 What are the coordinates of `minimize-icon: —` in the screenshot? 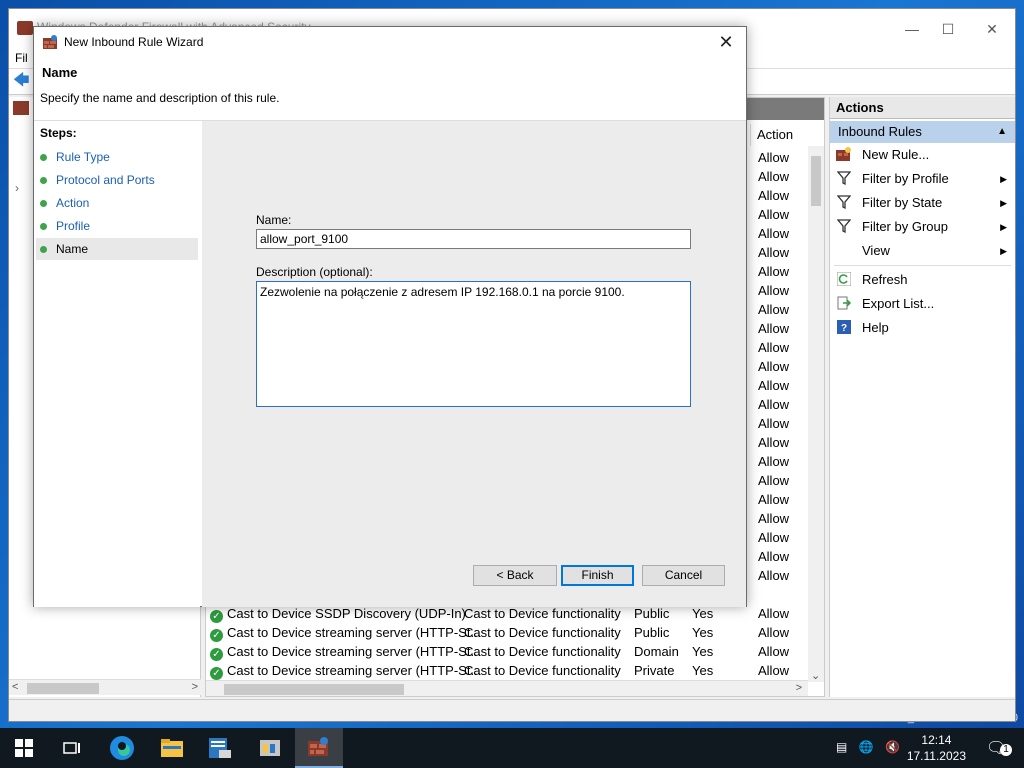 It's located at (912, 29).